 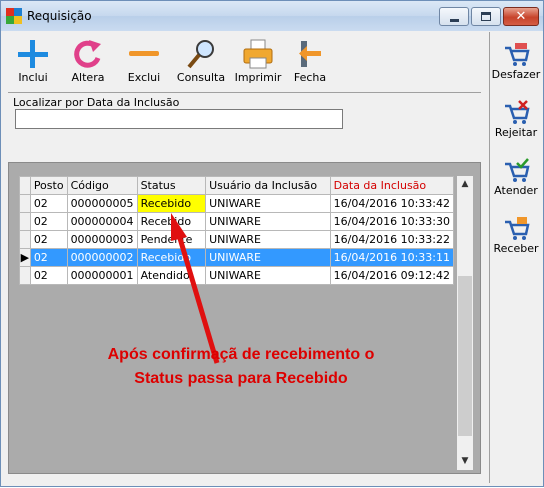 What do you see at coordinates (516, 183) in the screenshot?
I see `atender-button: Atender` at bounding box center [516, 183].